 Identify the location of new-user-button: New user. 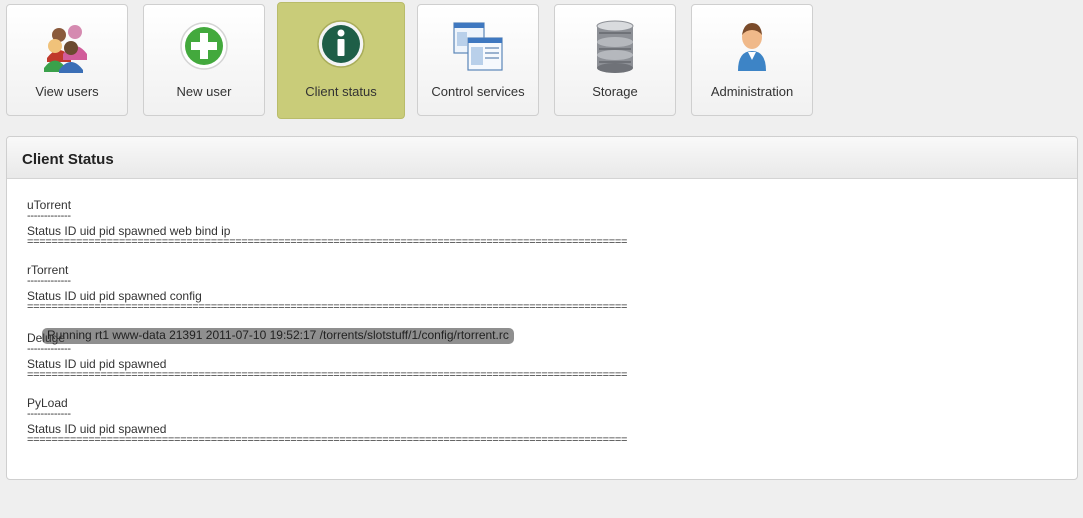
(204, 60).